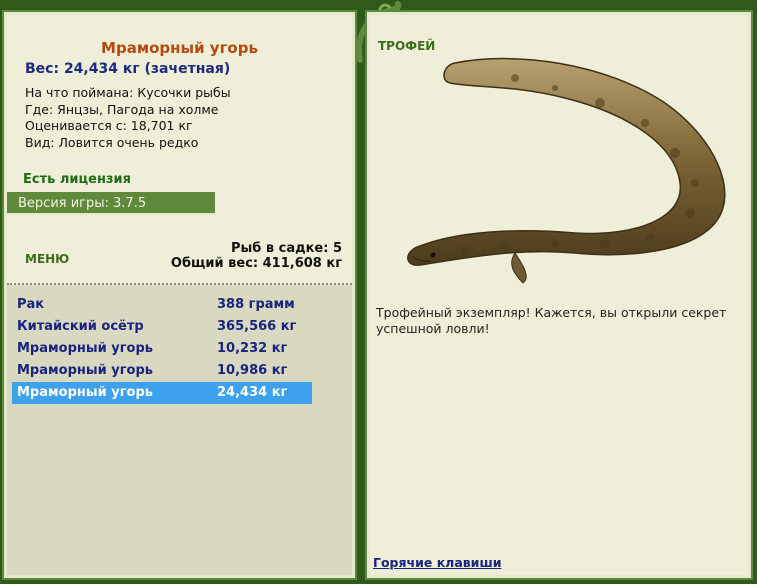 The height and width of the screenshot is (584, 757). What do you see at coordinates (122, 109) in the screenshot?
I see `location-info: Где: Янцзы, Пагода на холме` at bounding box center [122, 109].